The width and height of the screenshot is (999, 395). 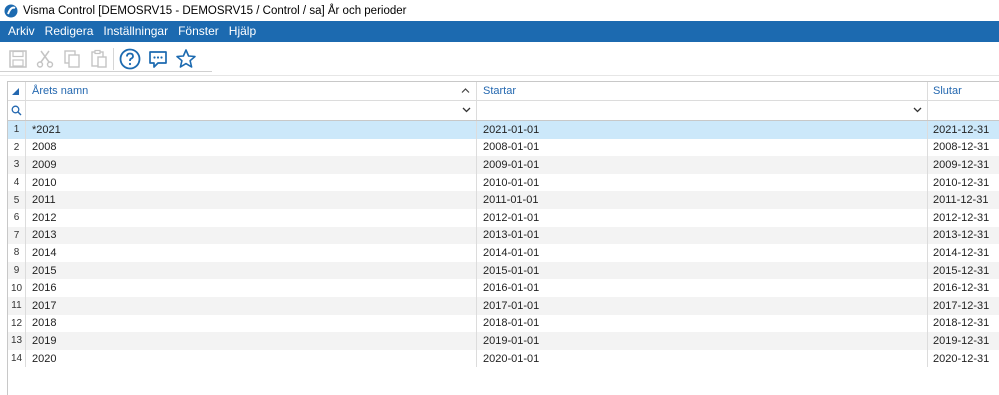 What do you see at coordinates (135, 31) in the screenshot?
I see `menu-installningar: Inställningar` at bounding box center [135, 31].